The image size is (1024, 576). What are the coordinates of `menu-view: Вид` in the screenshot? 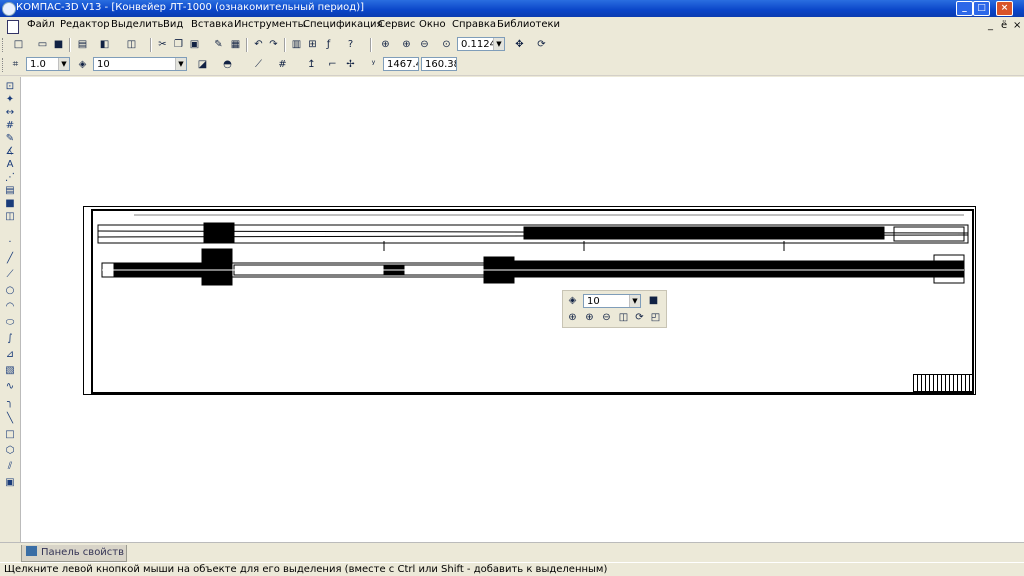 It's located at (173, 24).